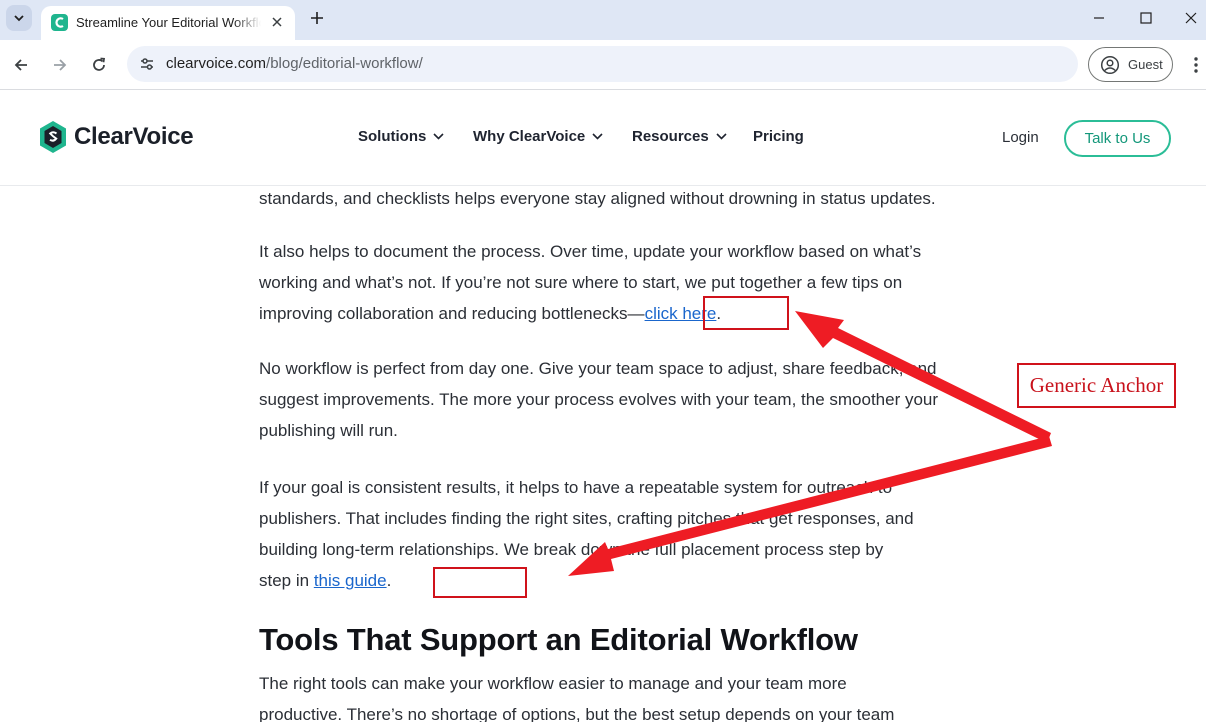  Describe the element at coordinates (134, 136) in the screenshot. I see `logo-text: ClearVoice` at that location.